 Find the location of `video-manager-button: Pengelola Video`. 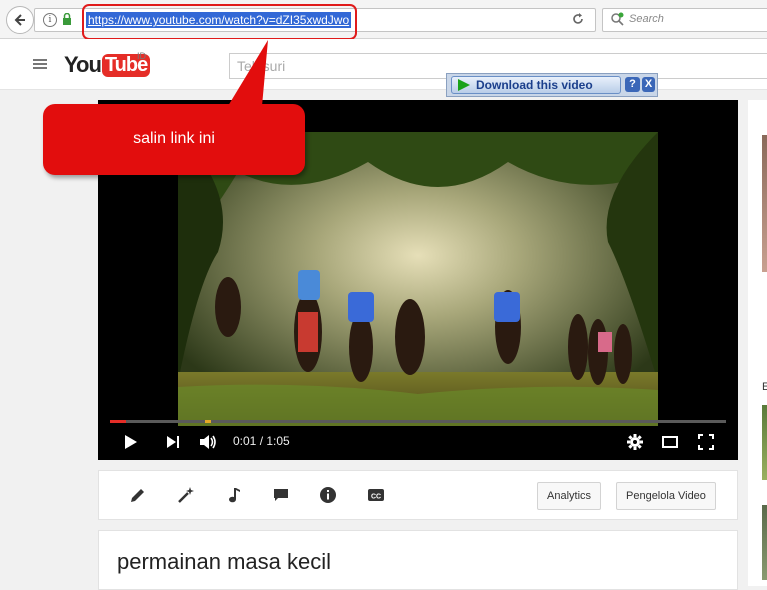

video-manager-button: Pengelola Video is located at coordinates (666, 496).